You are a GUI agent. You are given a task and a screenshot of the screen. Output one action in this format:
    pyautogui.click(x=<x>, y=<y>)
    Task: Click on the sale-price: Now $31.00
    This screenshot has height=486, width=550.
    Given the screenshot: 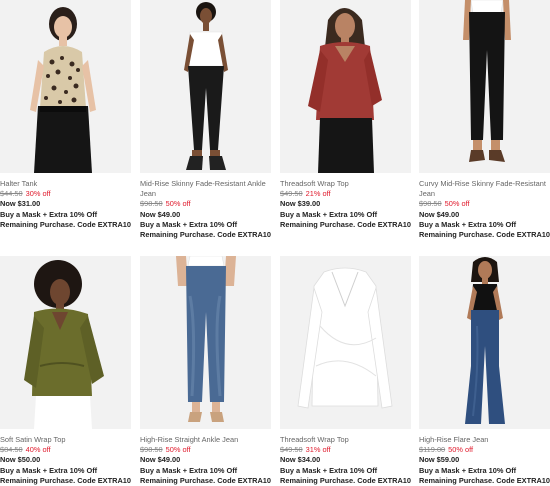 What is the action you would take?
    pyautogui.click(x=20, y=204)
    